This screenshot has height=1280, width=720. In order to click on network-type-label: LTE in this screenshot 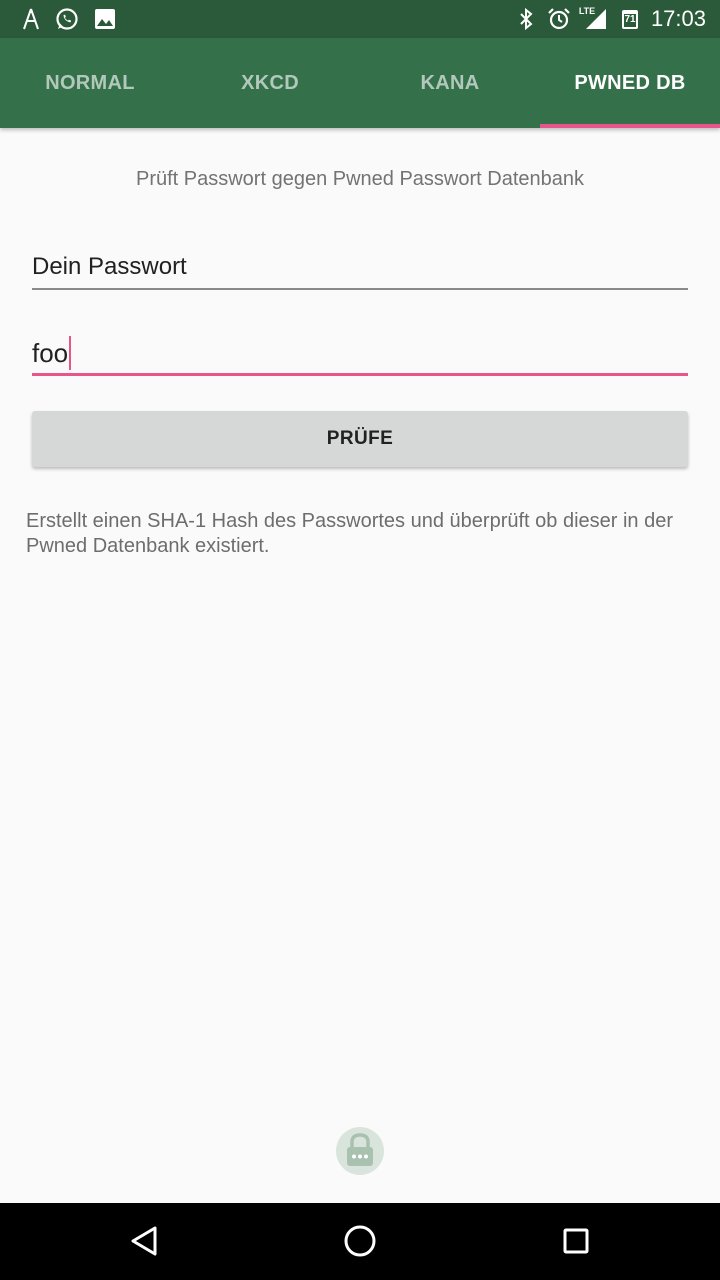, I will do `click(587, 11)`.